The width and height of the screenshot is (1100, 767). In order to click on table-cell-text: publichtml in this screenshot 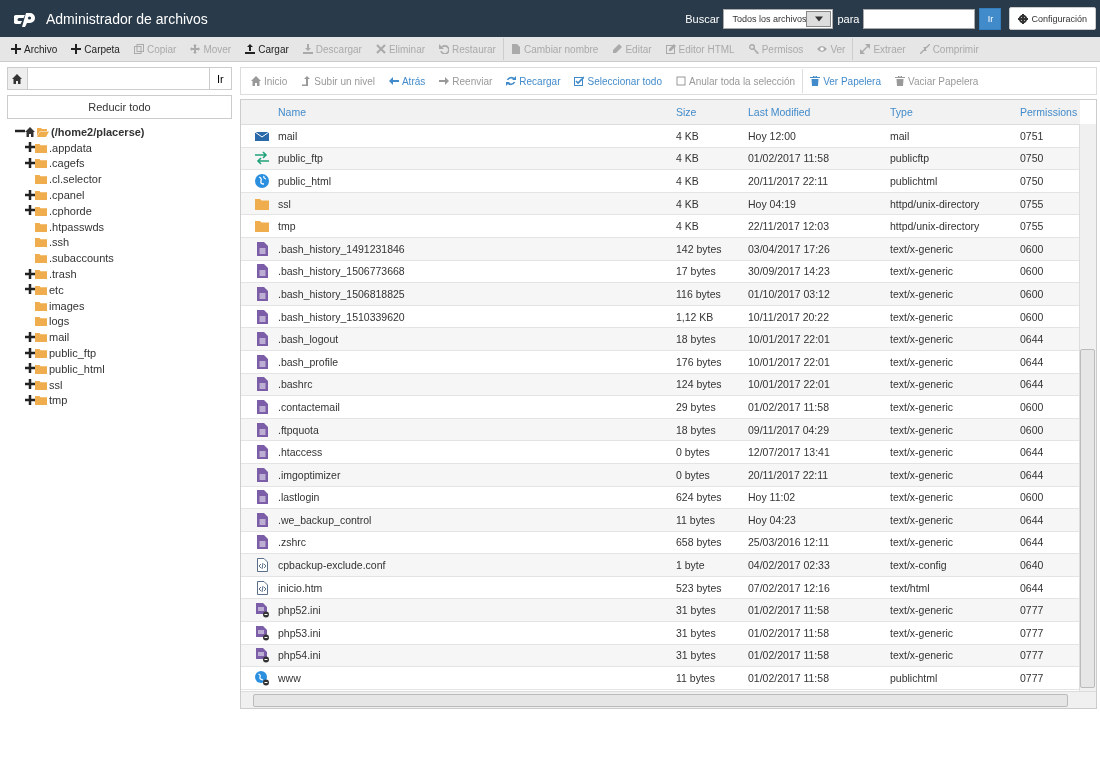, I will do `click(914, 678)`.